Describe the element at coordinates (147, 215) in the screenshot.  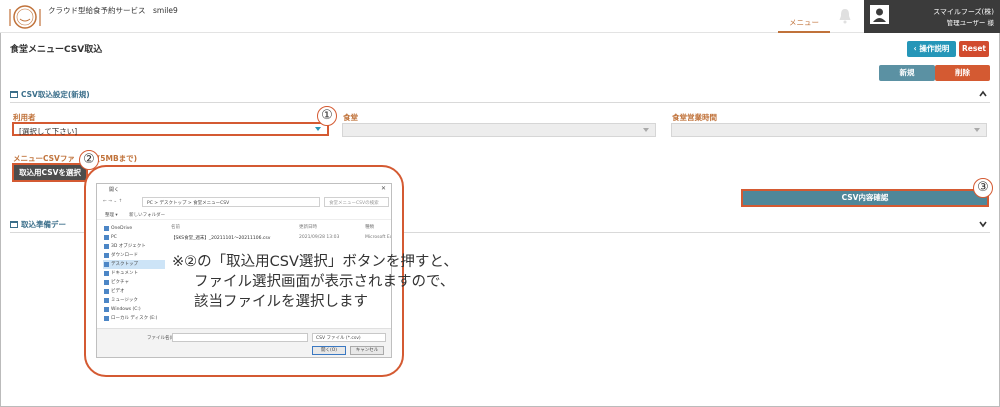
I see `new-folder-button: 新しいフォルダー` at that location.